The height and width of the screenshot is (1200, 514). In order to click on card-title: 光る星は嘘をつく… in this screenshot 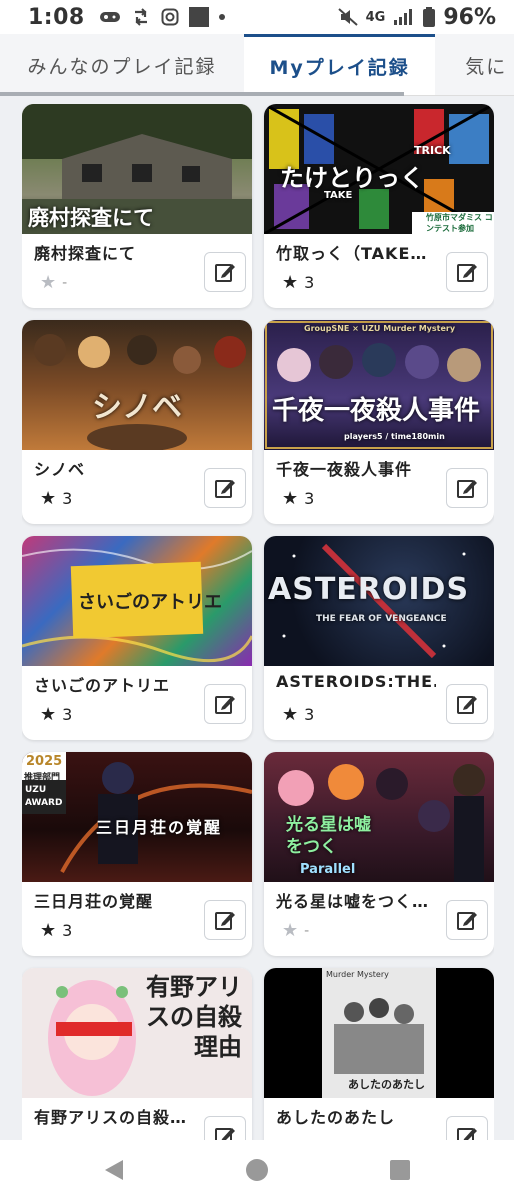, I will do `click(353, 901)`.